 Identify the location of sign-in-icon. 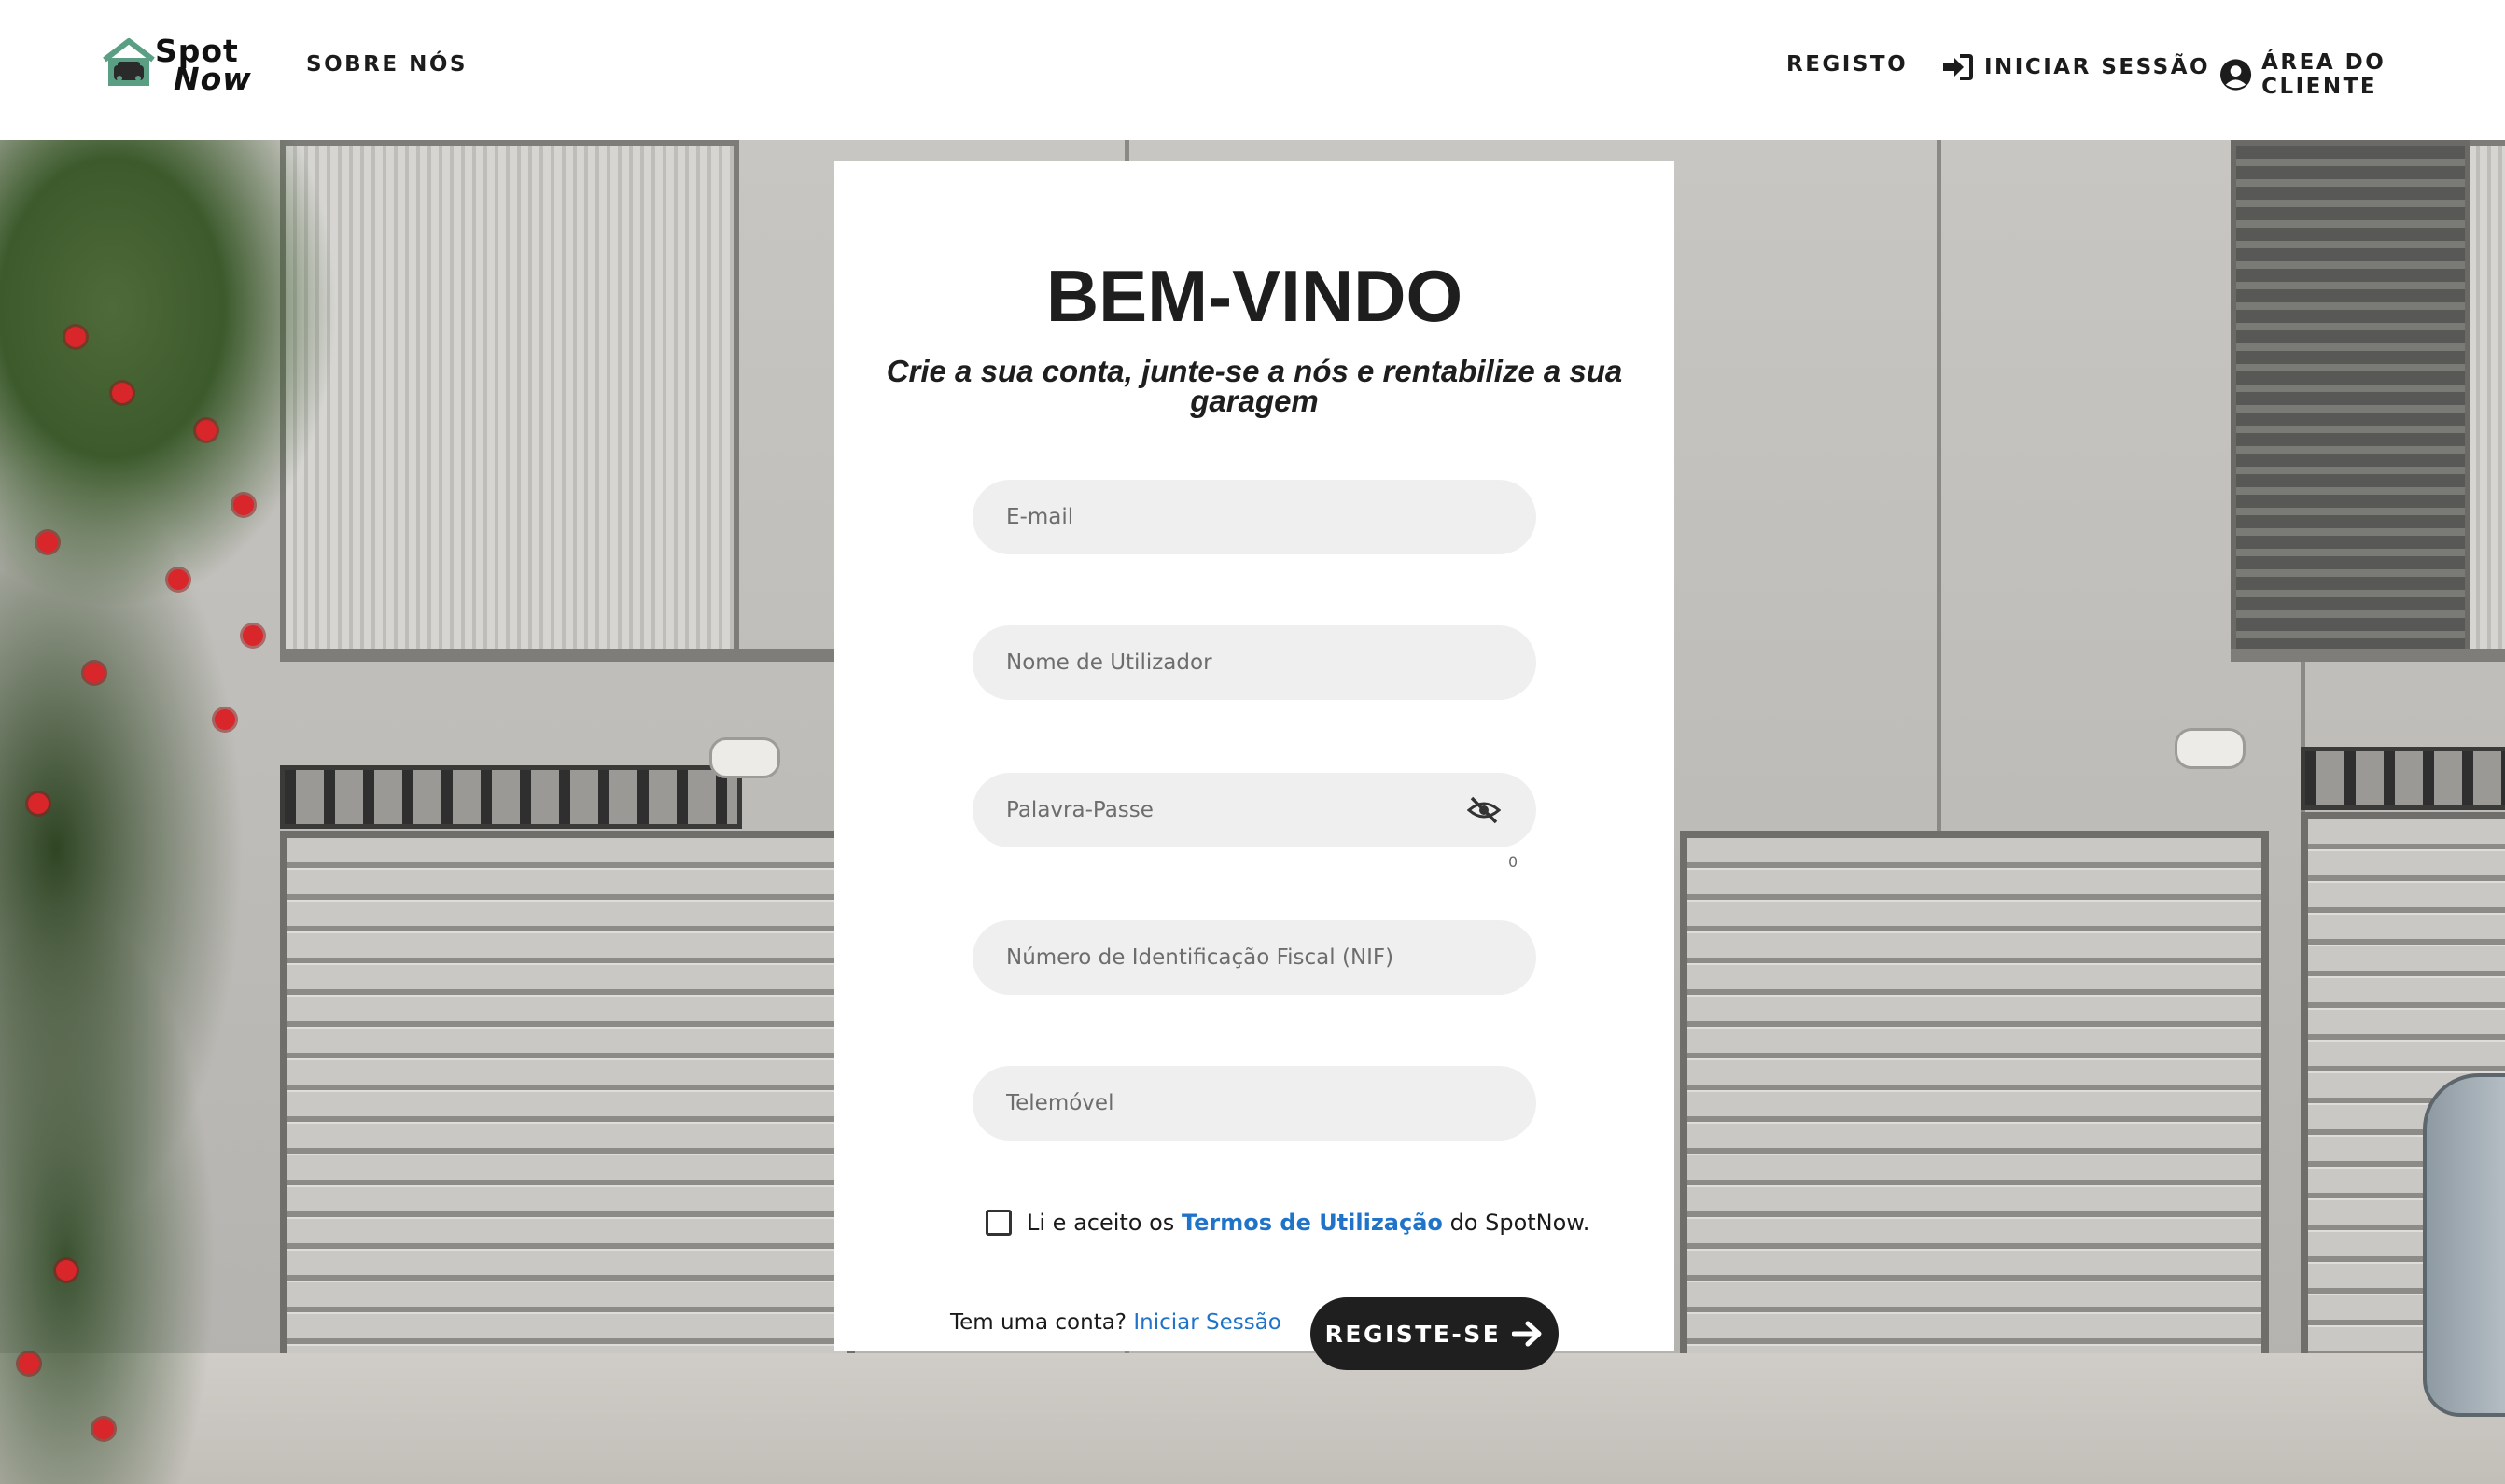
(1958, 67).